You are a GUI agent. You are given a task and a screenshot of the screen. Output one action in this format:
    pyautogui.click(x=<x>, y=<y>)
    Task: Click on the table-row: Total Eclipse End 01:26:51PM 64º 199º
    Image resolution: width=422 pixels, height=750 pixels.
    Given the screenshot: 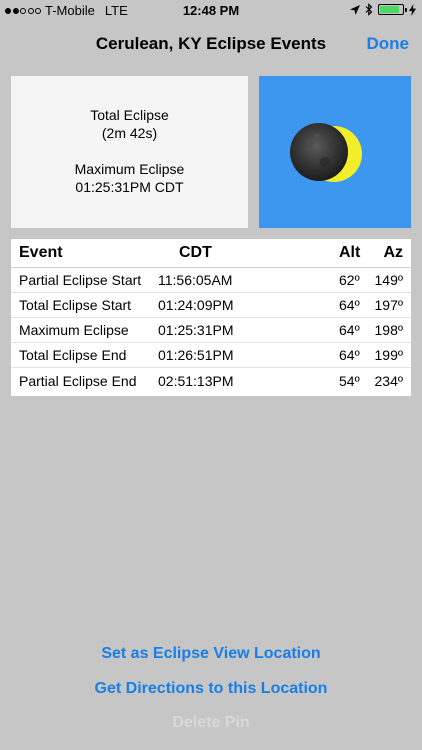 What is the action you would take?
    pyautogui.click(x=211, y=355)
    